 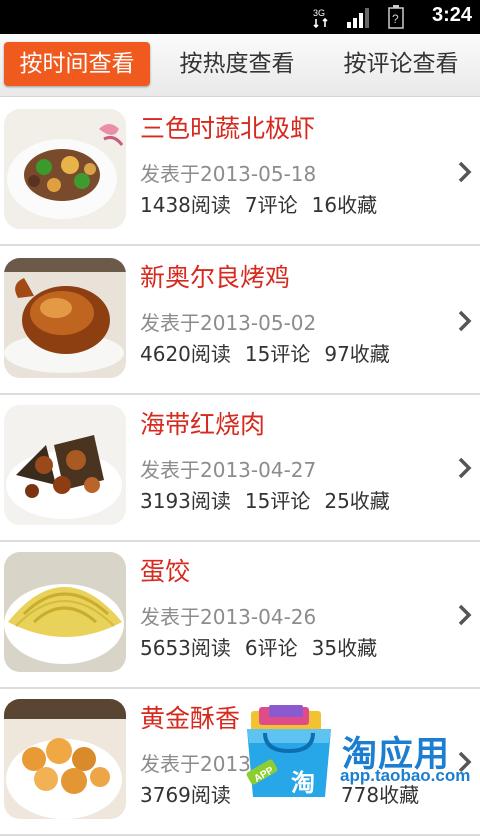 I want to click on watermark-url: app.taobao.com, so click(x=405, y=775).